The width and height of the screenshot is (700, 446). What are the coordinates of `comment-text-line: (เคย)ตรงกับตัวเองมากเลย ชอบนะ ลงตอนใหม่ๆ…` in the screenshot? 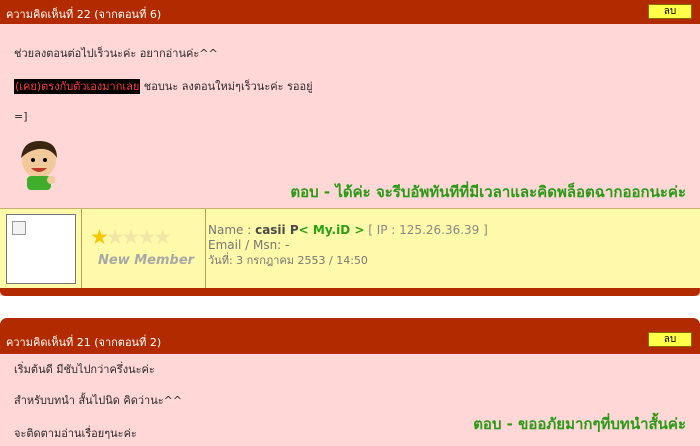 It's located at (163, 86).